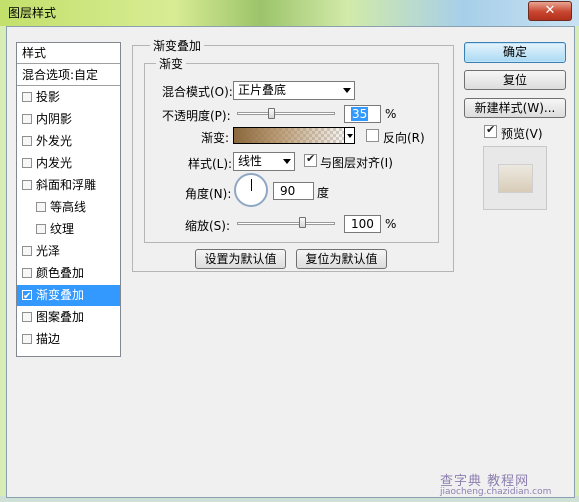  I want to click on style-item-label: 描边, so click(48, 339).